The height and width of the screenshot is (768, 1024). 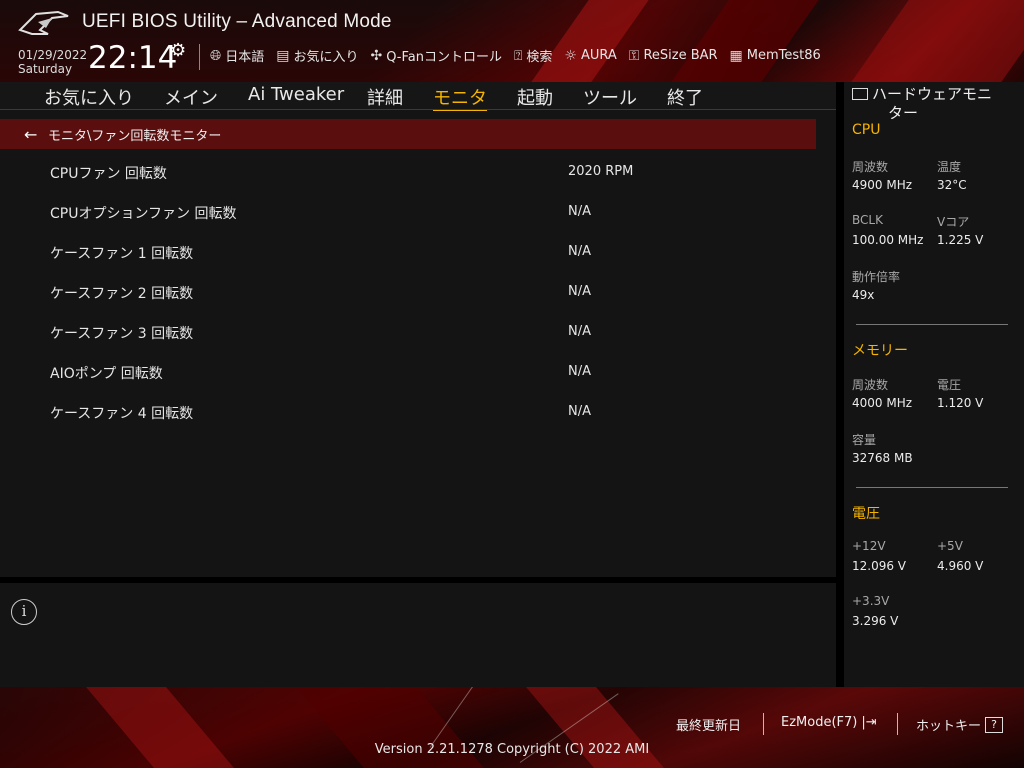 What do you see at coordinates (535, 97) in the screenshot?
I see `tab-boot: 起動` at bounding box center [535, 97].